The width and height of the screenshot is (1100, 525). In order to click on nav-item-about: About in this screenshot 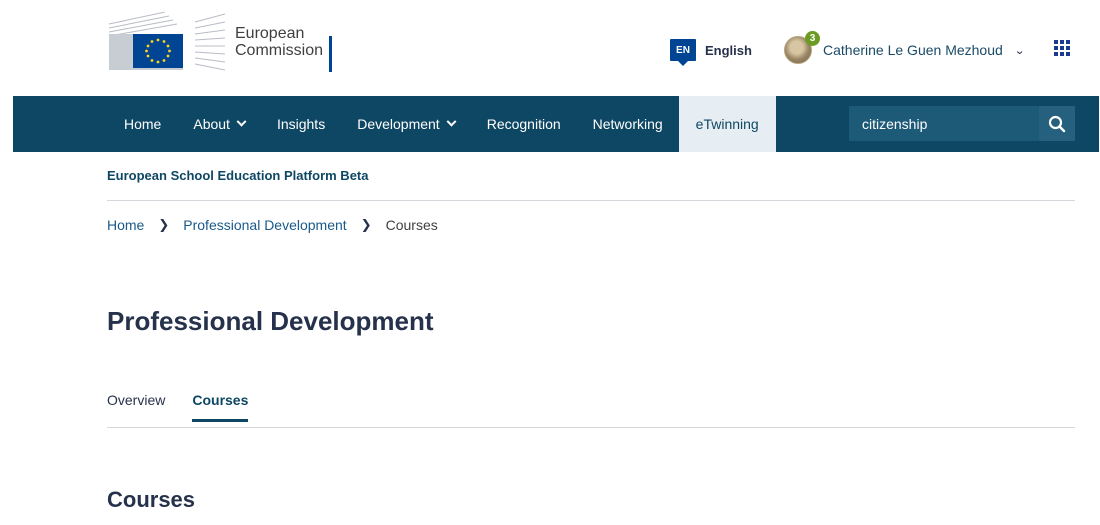, I will do `click(219, 124)`.